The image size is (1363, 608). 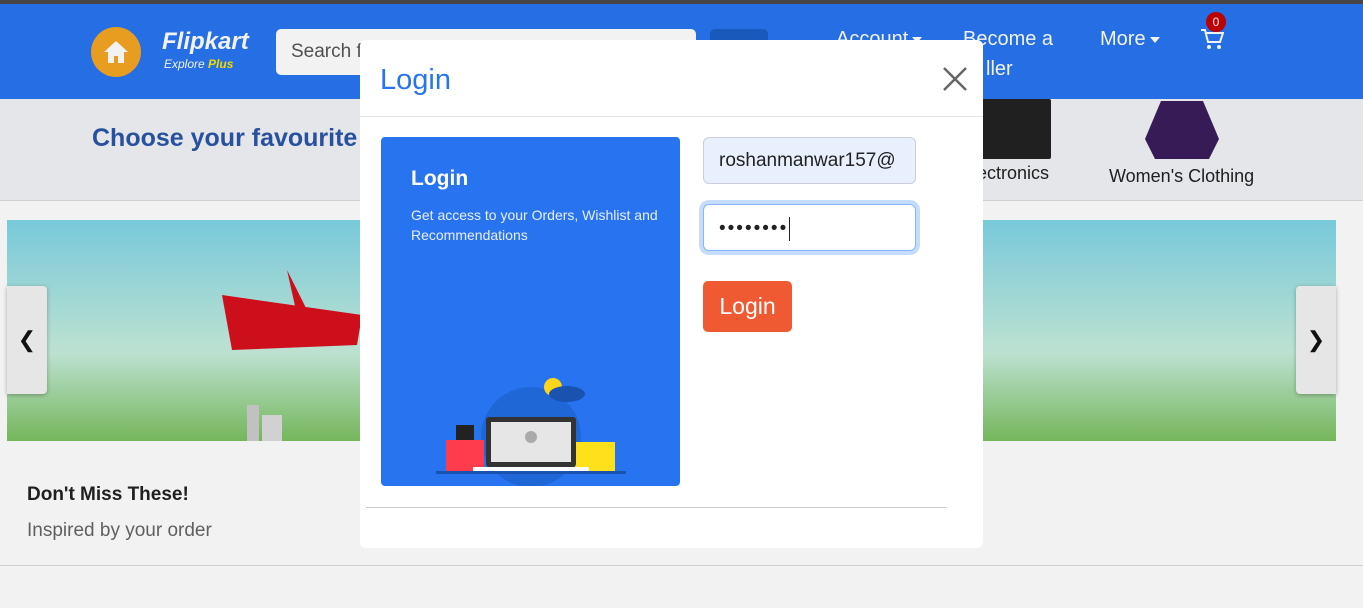 I want to click on login-button: Login, so click(x=747, y=306).